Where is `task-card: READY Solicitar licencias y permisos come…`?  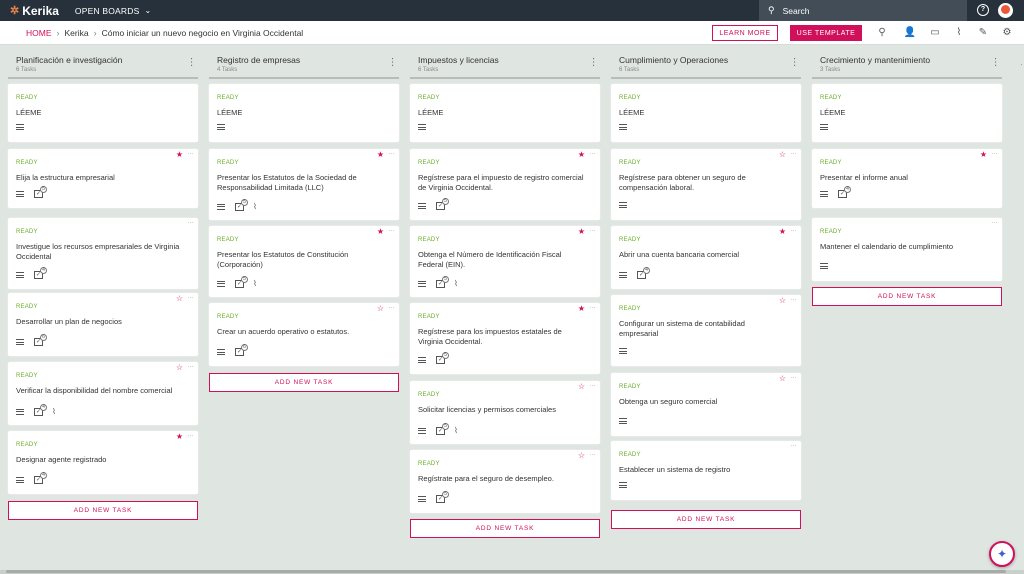
task-card: READY Solicitar licencias y permisos come… is located at coordinates (505, 412).